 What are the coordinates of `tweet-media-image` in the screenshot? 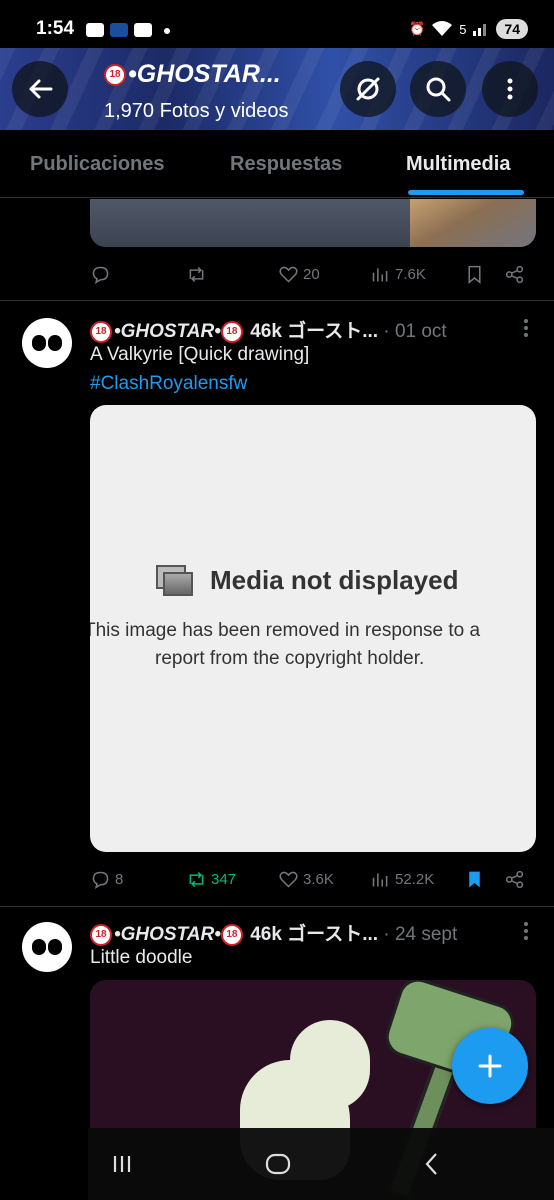 It's located at (313, 223).